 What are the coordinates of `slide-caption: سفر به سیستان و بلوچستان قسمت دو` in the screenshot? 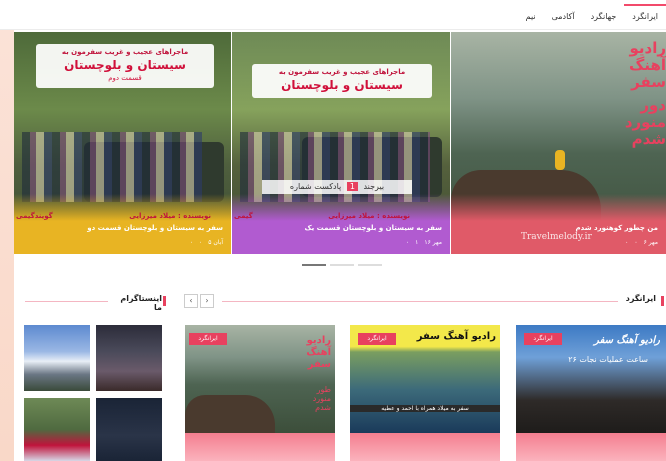 It's located at (121, 228).